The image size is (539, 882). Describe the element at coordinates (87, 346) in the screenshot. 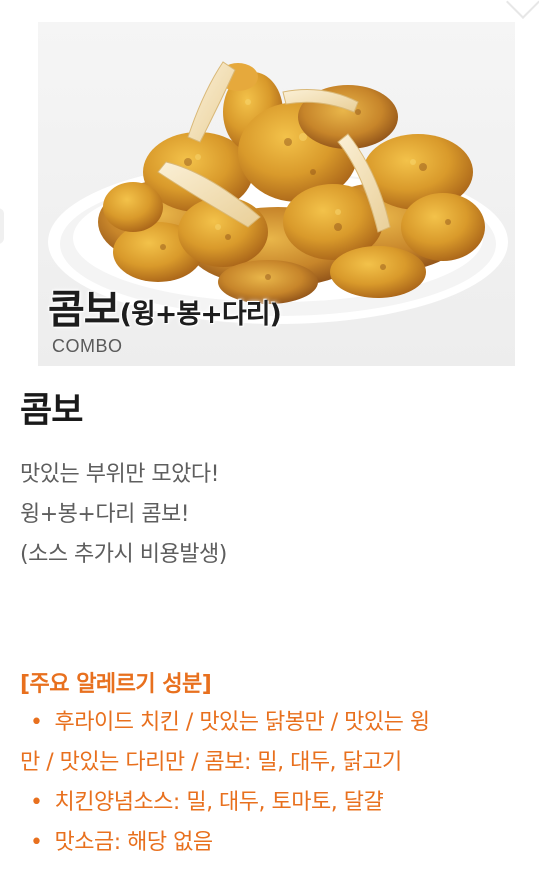

I see `image-english-title: COMBO` at that location.